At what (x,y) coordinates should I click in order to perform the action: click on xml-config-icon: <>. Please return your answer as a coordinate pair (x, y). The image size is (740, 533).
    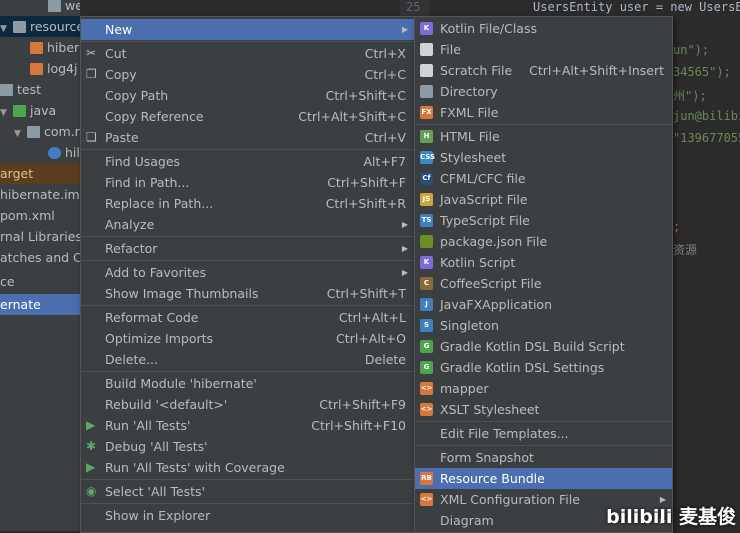
    Looking at the image, I should click on (426, 499).